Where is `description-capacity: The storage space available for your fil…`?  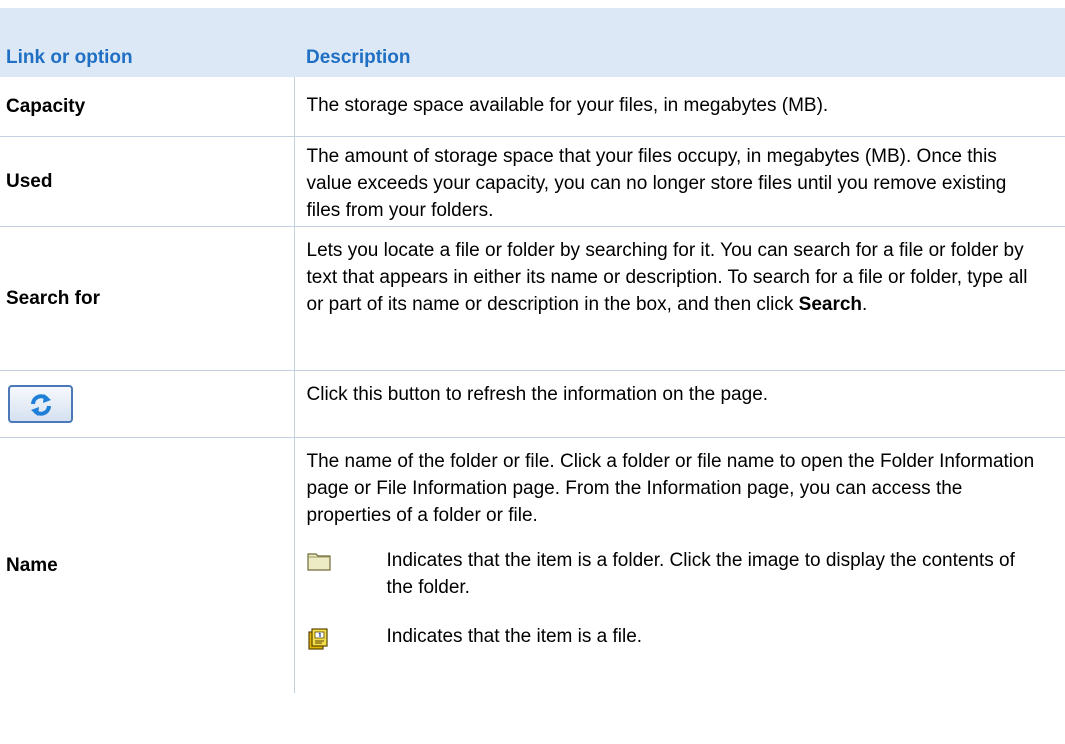 description-capacity: The storage space available for your fil… is located at coordinates (679, 107).